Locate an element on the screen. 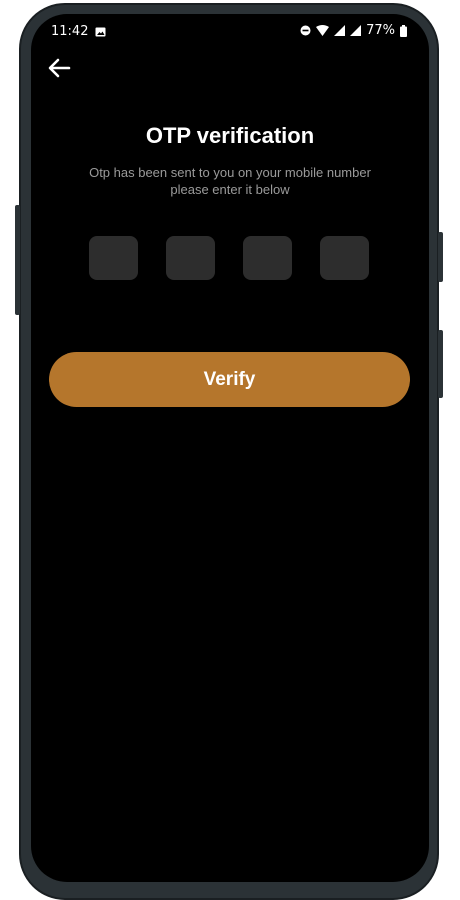 The width and height of the screenshot is (460, 900). wifi-icon is located at coordinates (323, 30).